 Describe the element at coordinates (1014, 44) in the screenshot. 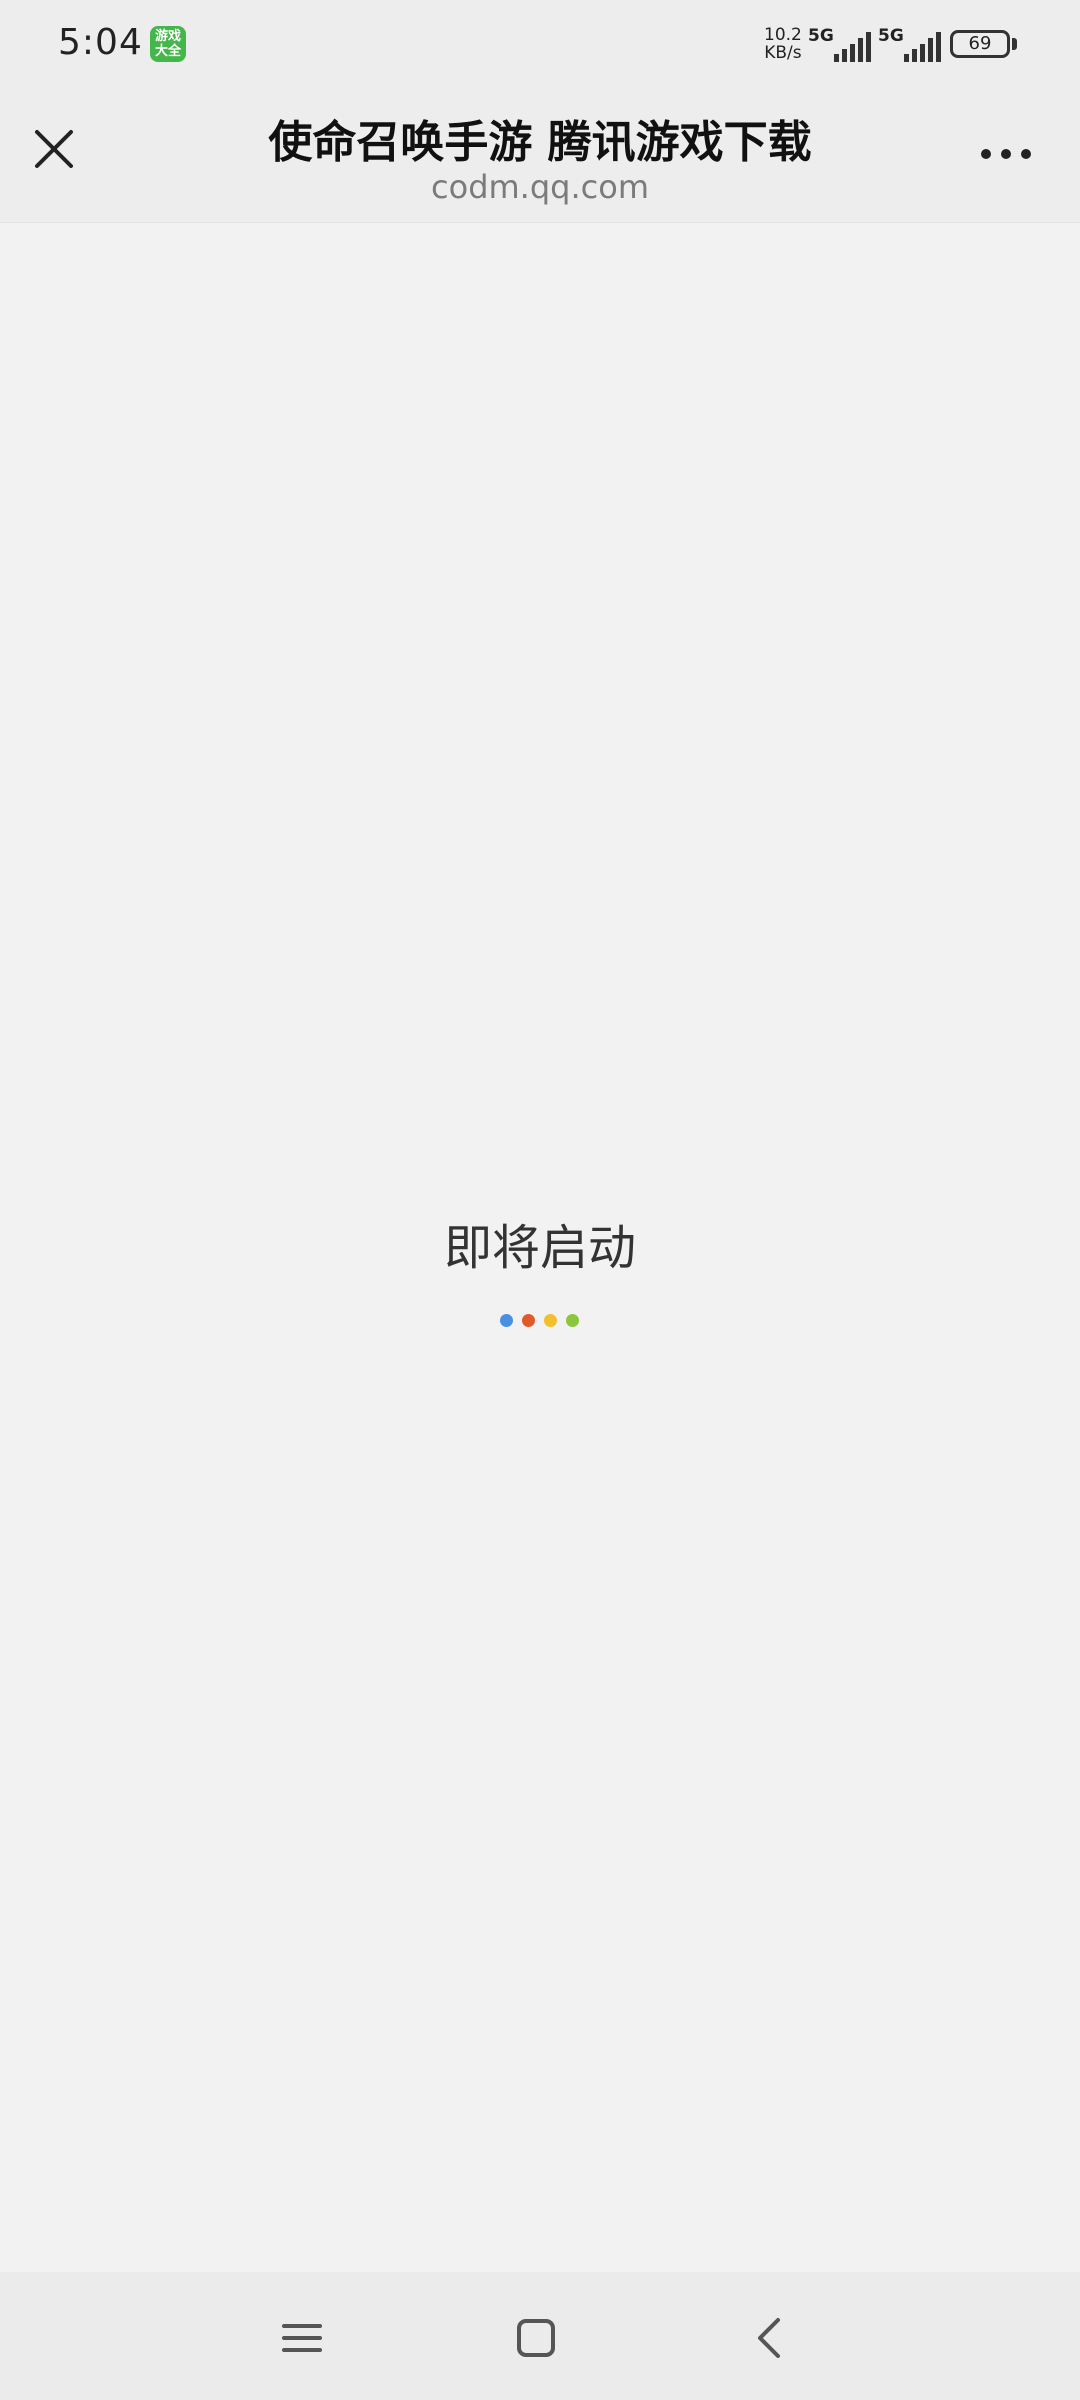

I see `battery-tip` at that location.